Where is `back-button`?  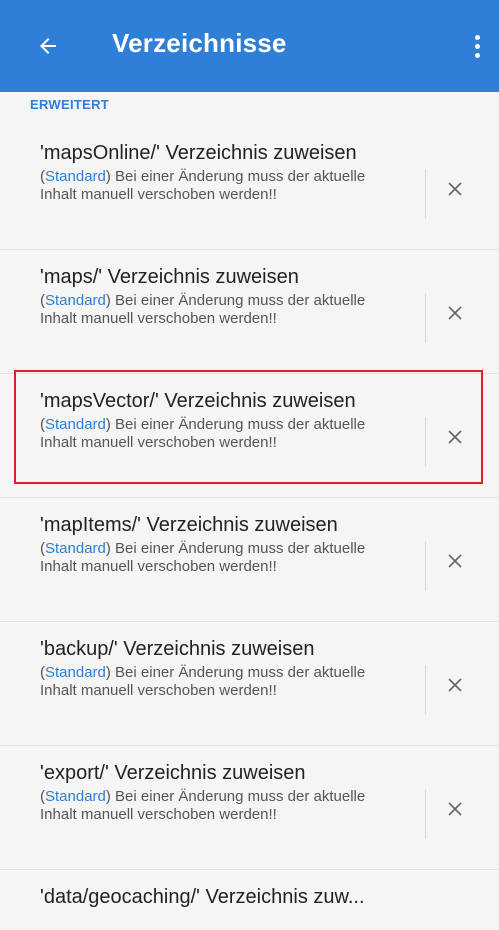
back-button is located at coordinates (48, 46).